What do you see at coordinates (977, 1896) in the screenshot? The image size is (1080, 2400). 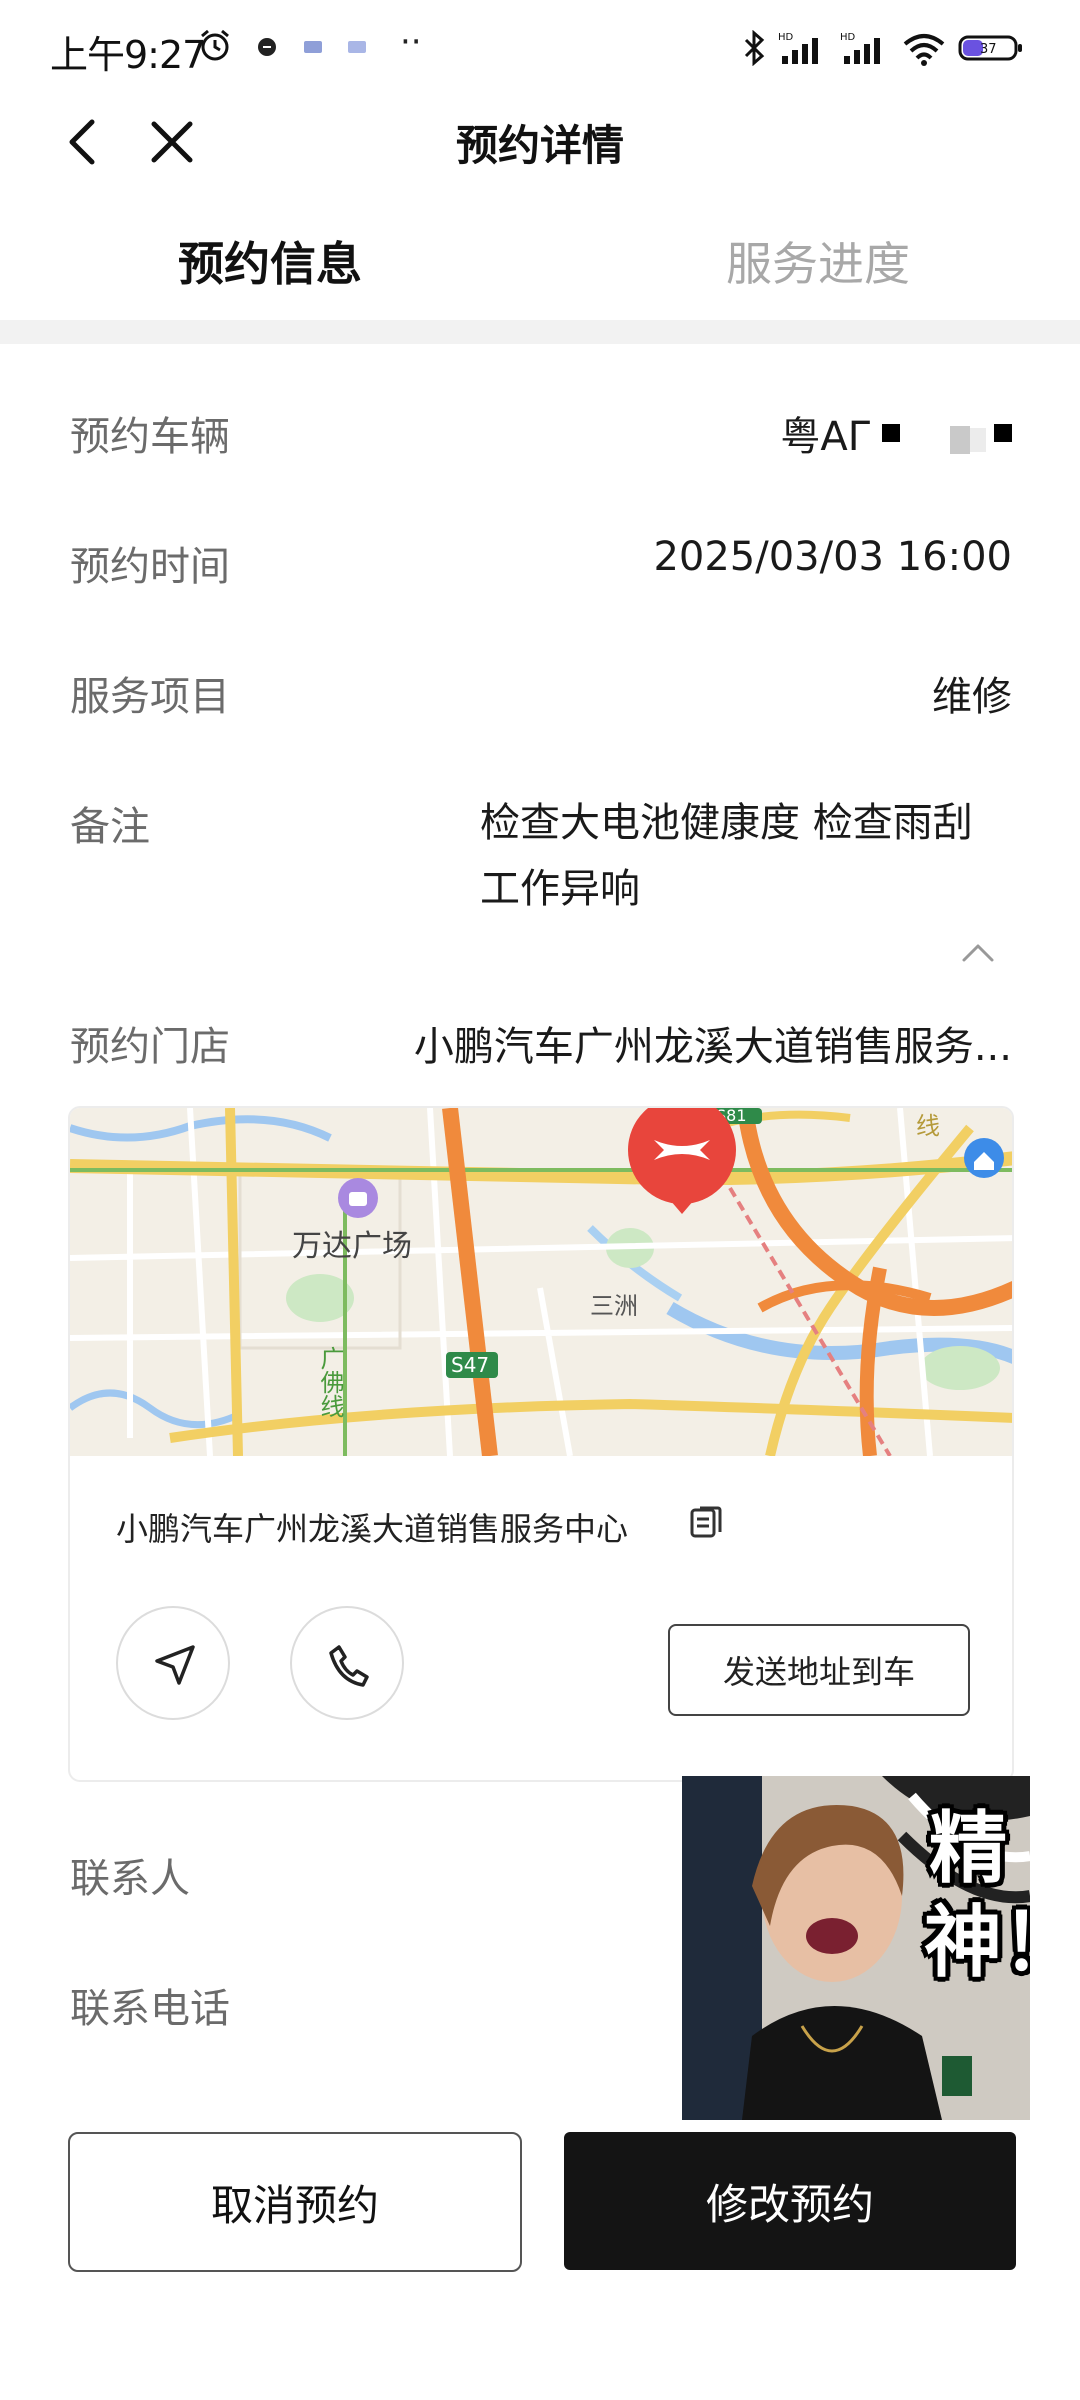 I see `sticker-caption: 精神！` at bounding box center [977, 1896].